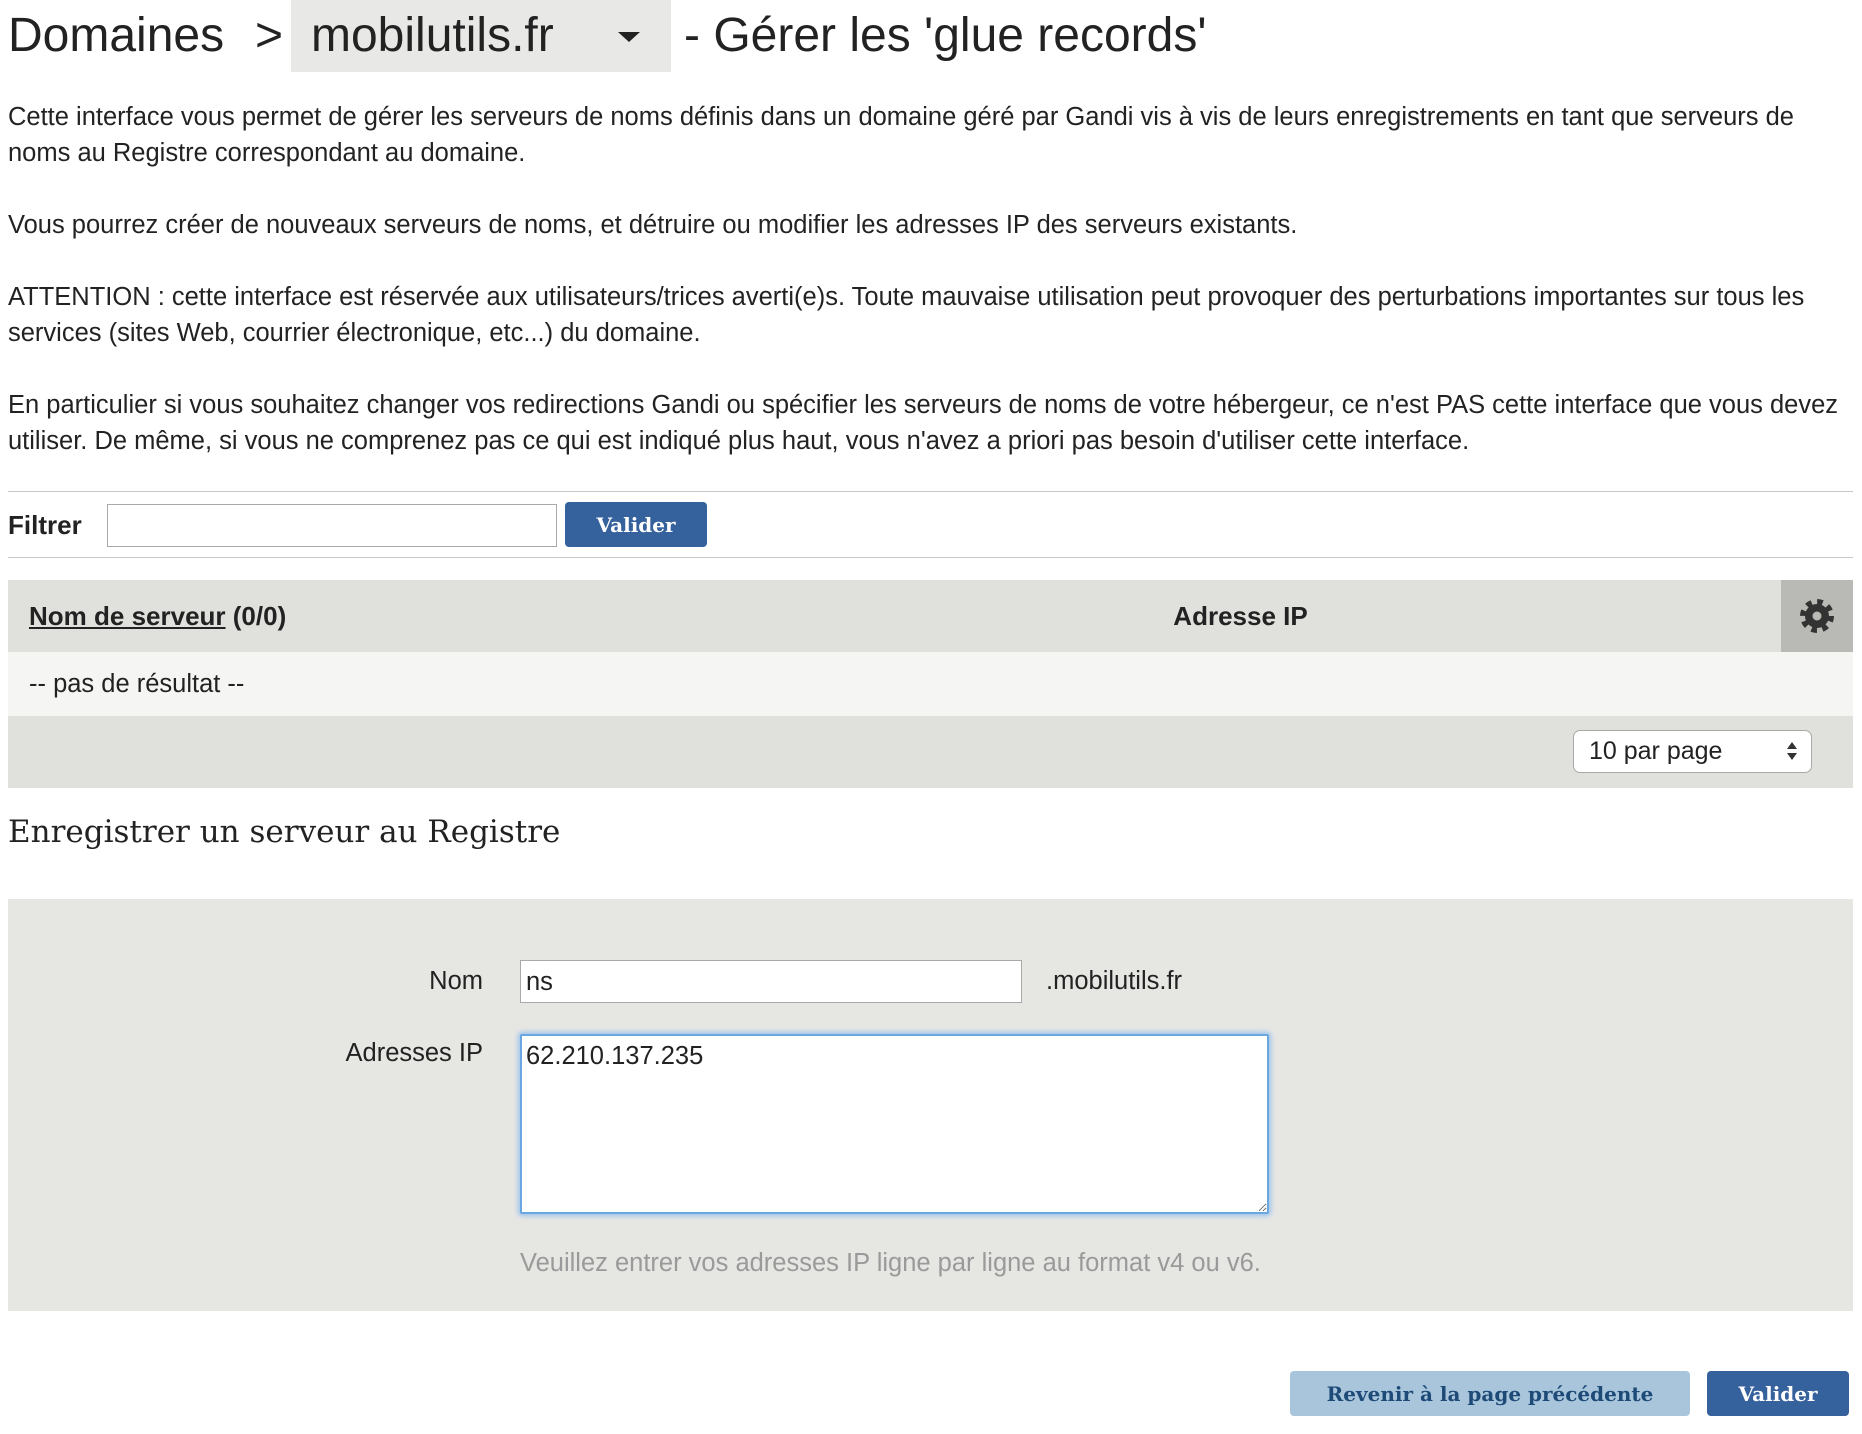  Describe the element at coordinates (629, 37) in the screenshot. I see `chevron-down-icon` at that location.